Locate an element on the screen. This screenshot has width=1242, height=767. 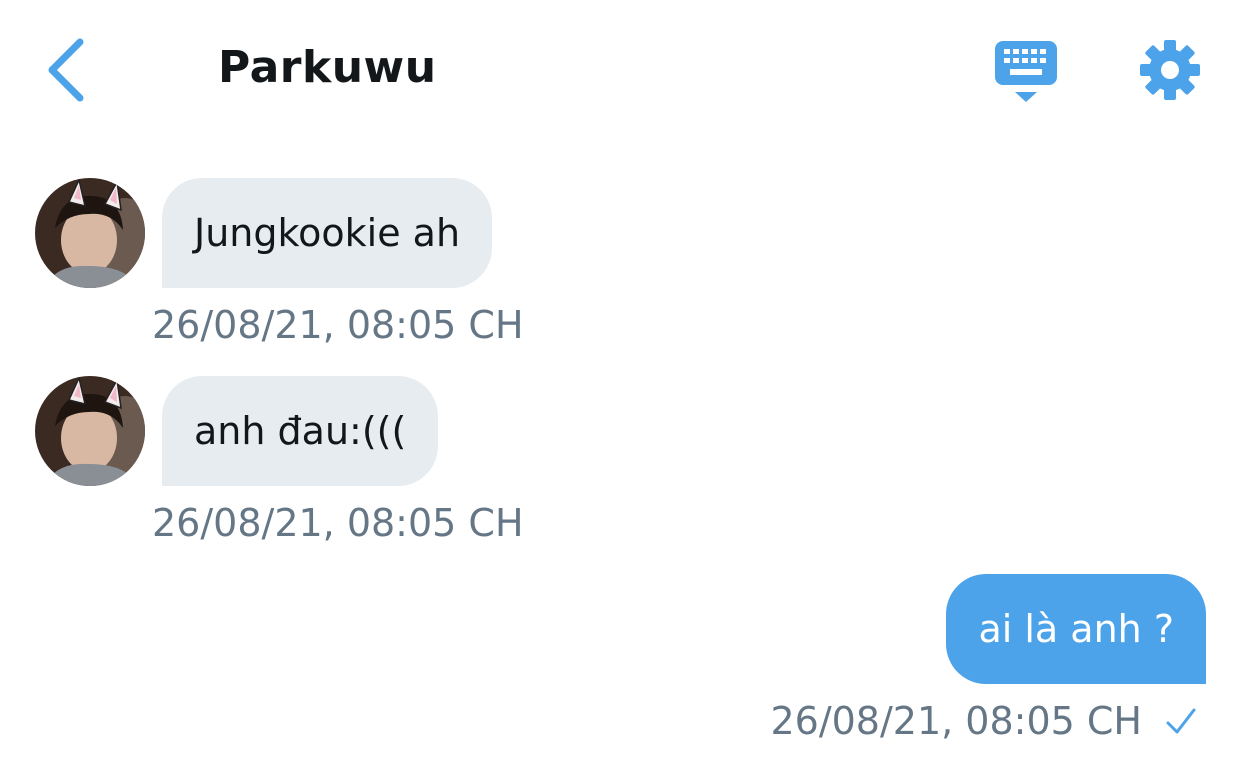
keyboard-button is located at coordinates (1026, 72).